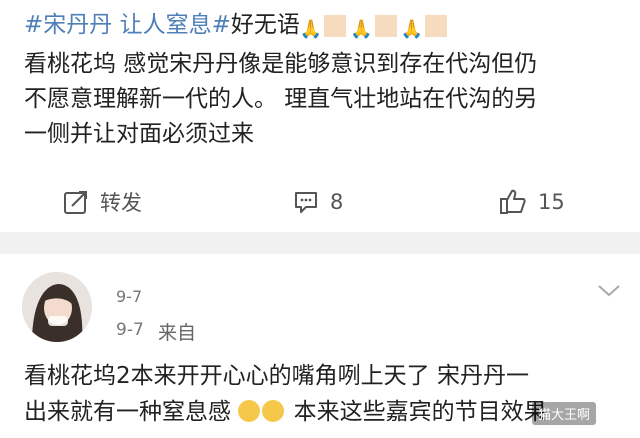 The width and height of the screenshot is (640, 438). Describe the element at coordinates (420, 412) in the screenshot. I see `comment-line-2-end: 本来这些嘉宾的节目效果` at that location.